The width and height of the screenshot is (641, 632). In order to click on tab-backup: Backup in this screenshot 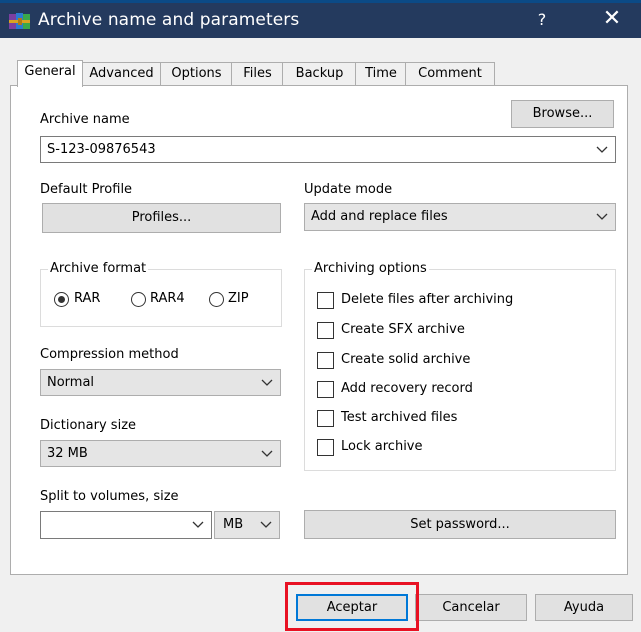, I will do `click(319, 74)`.